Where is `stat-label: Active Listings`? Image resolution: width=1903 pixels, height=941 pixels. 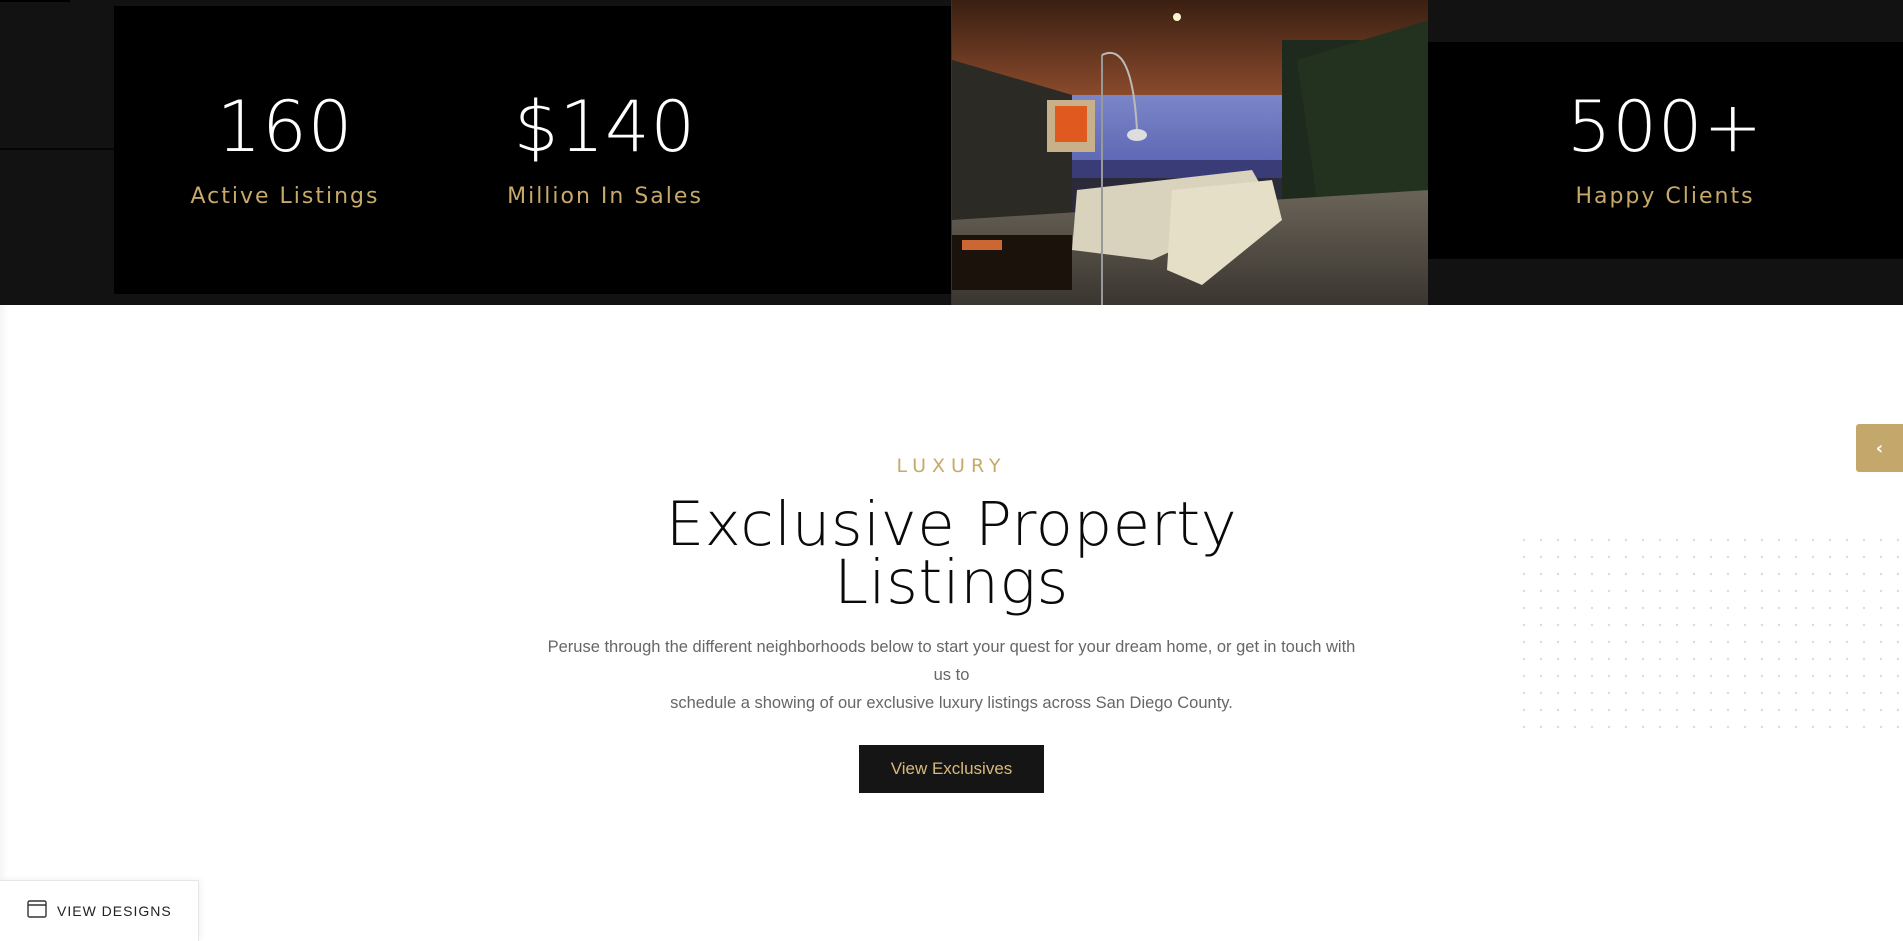
stat-label: Active Listings is located at coordinates (285, 196).